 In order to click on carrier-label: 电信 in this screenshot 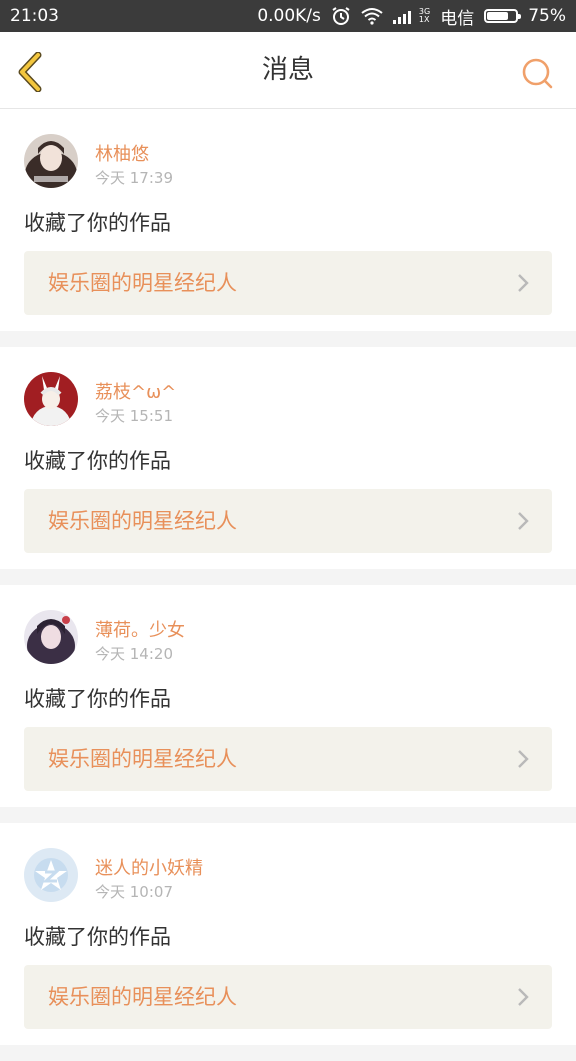, I will do `click(457, 18)`.